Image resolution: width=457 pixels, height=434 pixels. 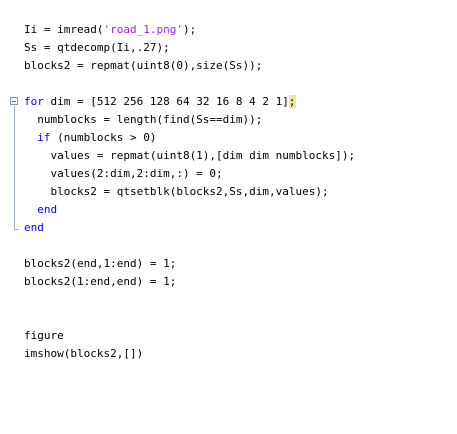 I want to click on fold-guide-line, so click(x=14, y=168).